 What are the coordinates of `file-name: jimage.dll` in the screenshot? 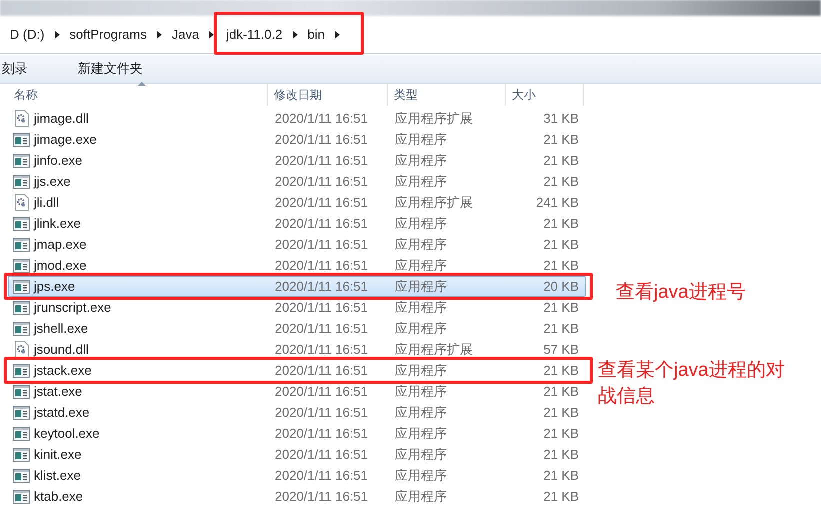 It's located at (61, 118).